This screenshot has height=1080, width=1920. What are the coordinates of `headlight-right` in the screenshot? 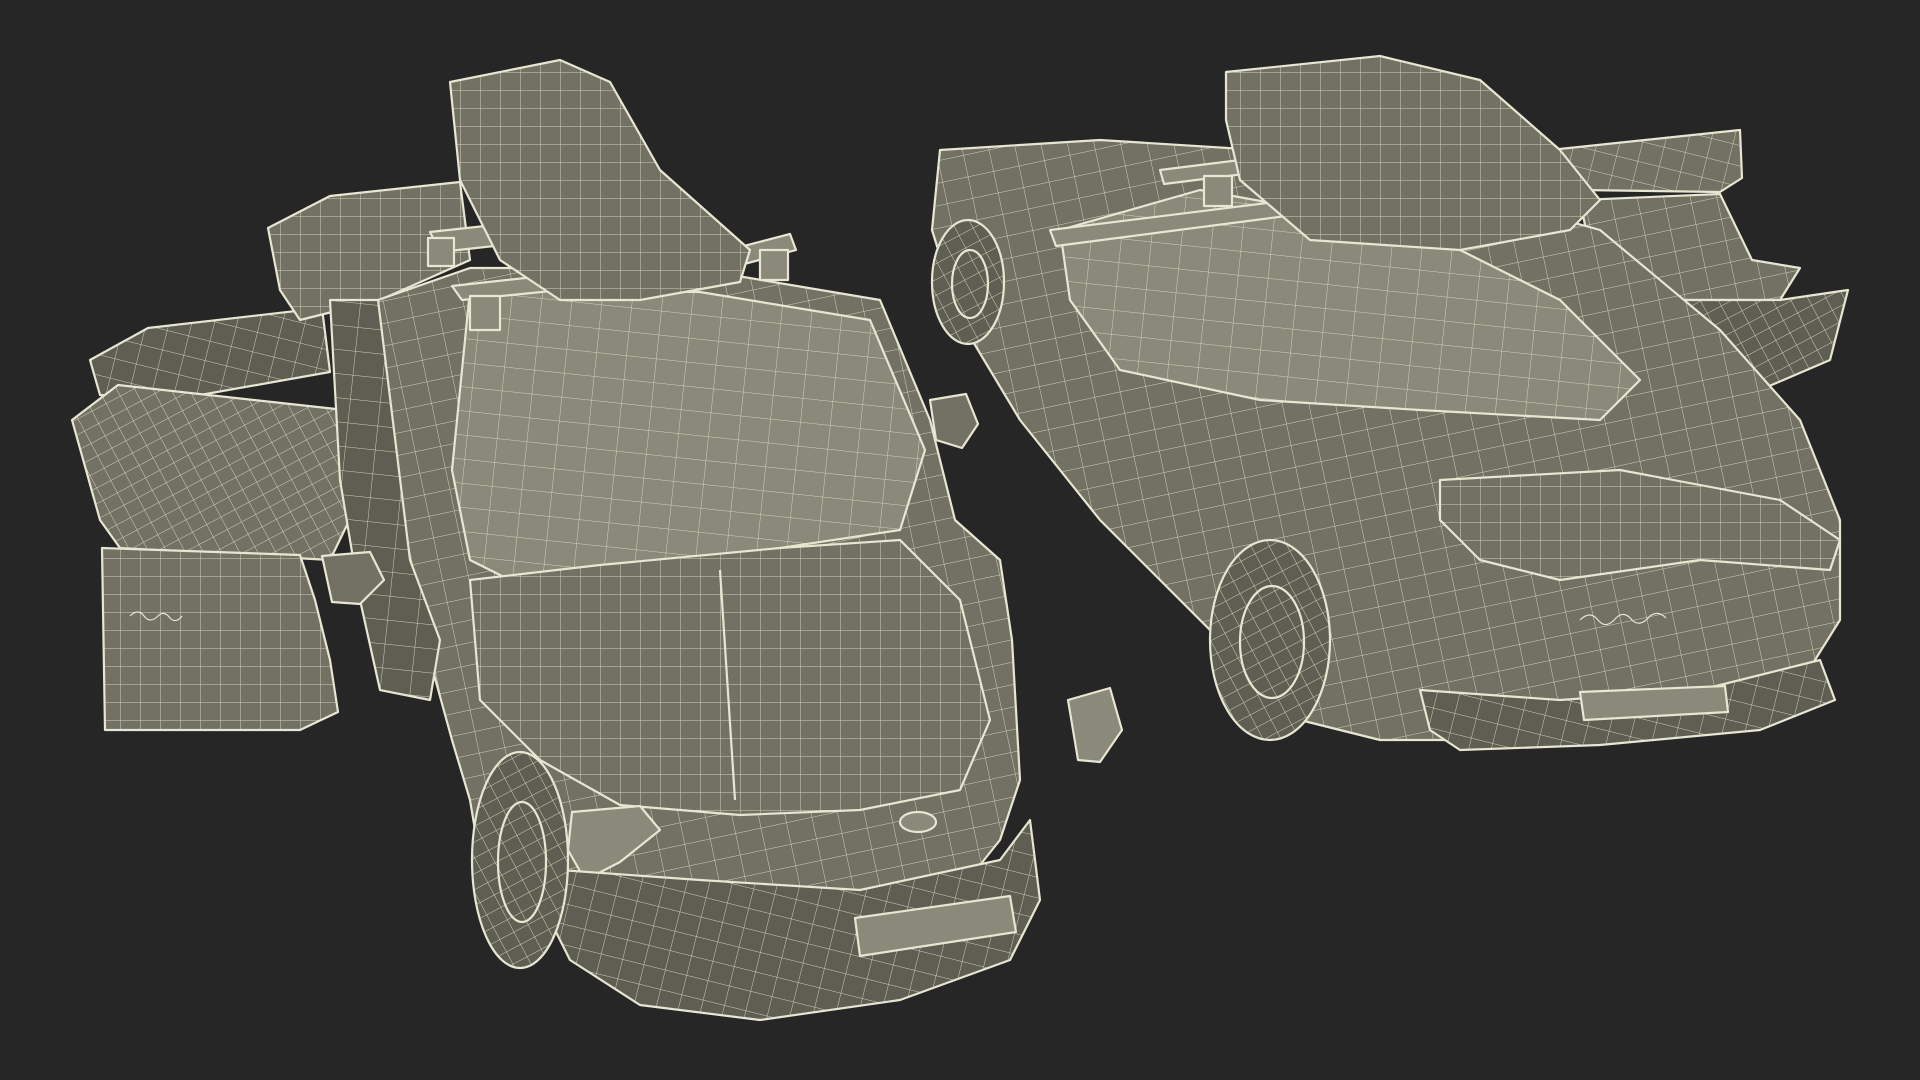 It's located at (1095, 725).